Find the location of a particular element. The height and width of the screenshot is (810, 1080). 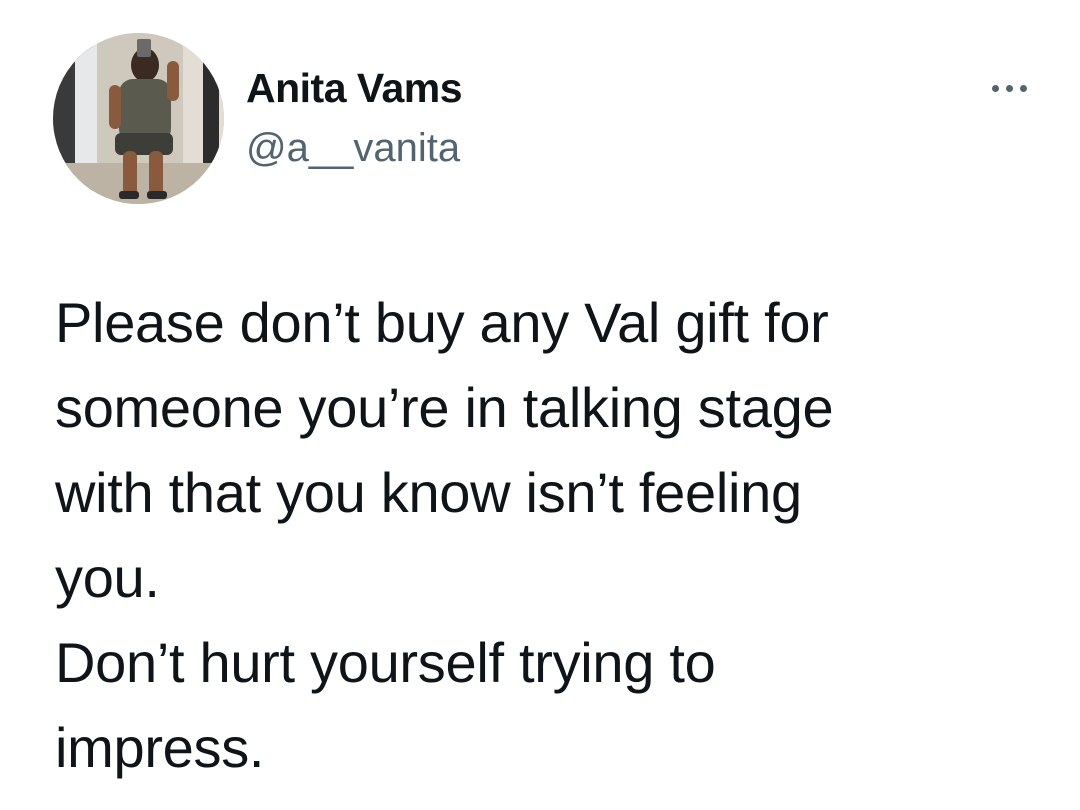

author-display-name: Anita Vams is located at coordinates (354, 88).